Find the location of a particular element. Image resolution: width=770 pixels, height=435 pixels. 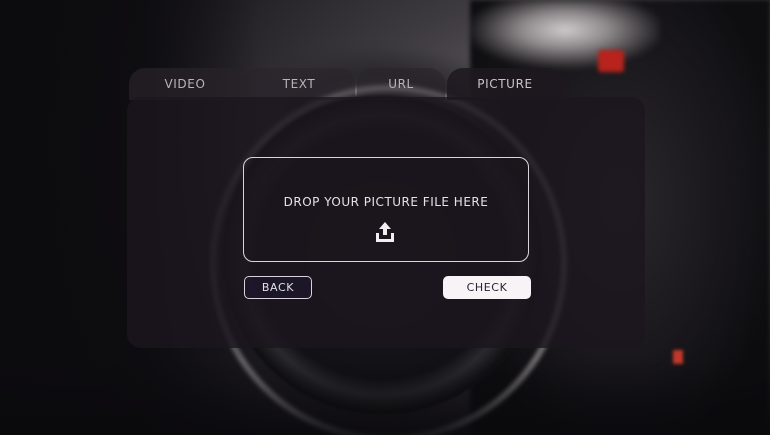

tab-video: VIDEO is located at coordinates (185, 84).